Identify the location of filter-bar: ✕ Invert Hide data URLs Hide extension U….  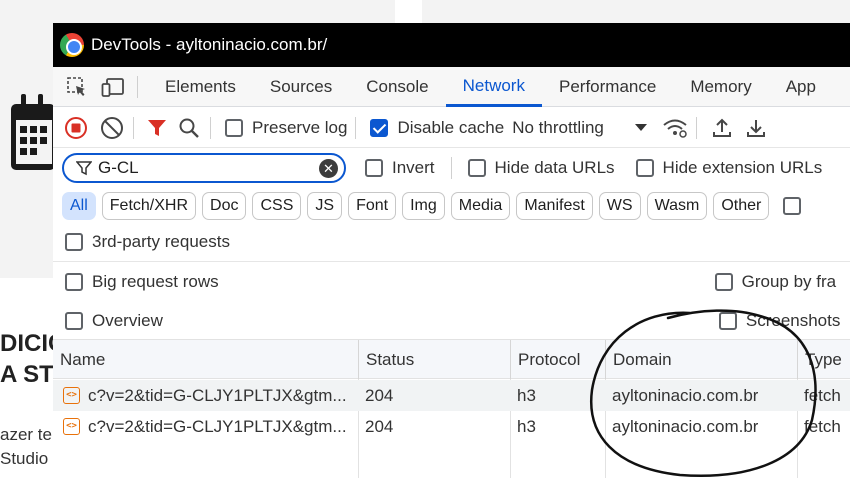
(451, 168).